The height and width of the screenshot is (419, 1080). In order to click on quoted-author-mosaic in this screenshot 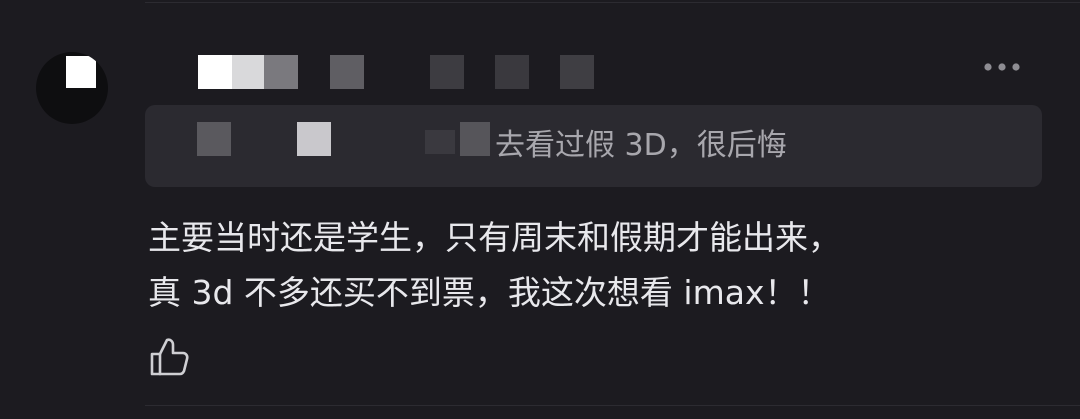, I will do `click(345, 138)`.